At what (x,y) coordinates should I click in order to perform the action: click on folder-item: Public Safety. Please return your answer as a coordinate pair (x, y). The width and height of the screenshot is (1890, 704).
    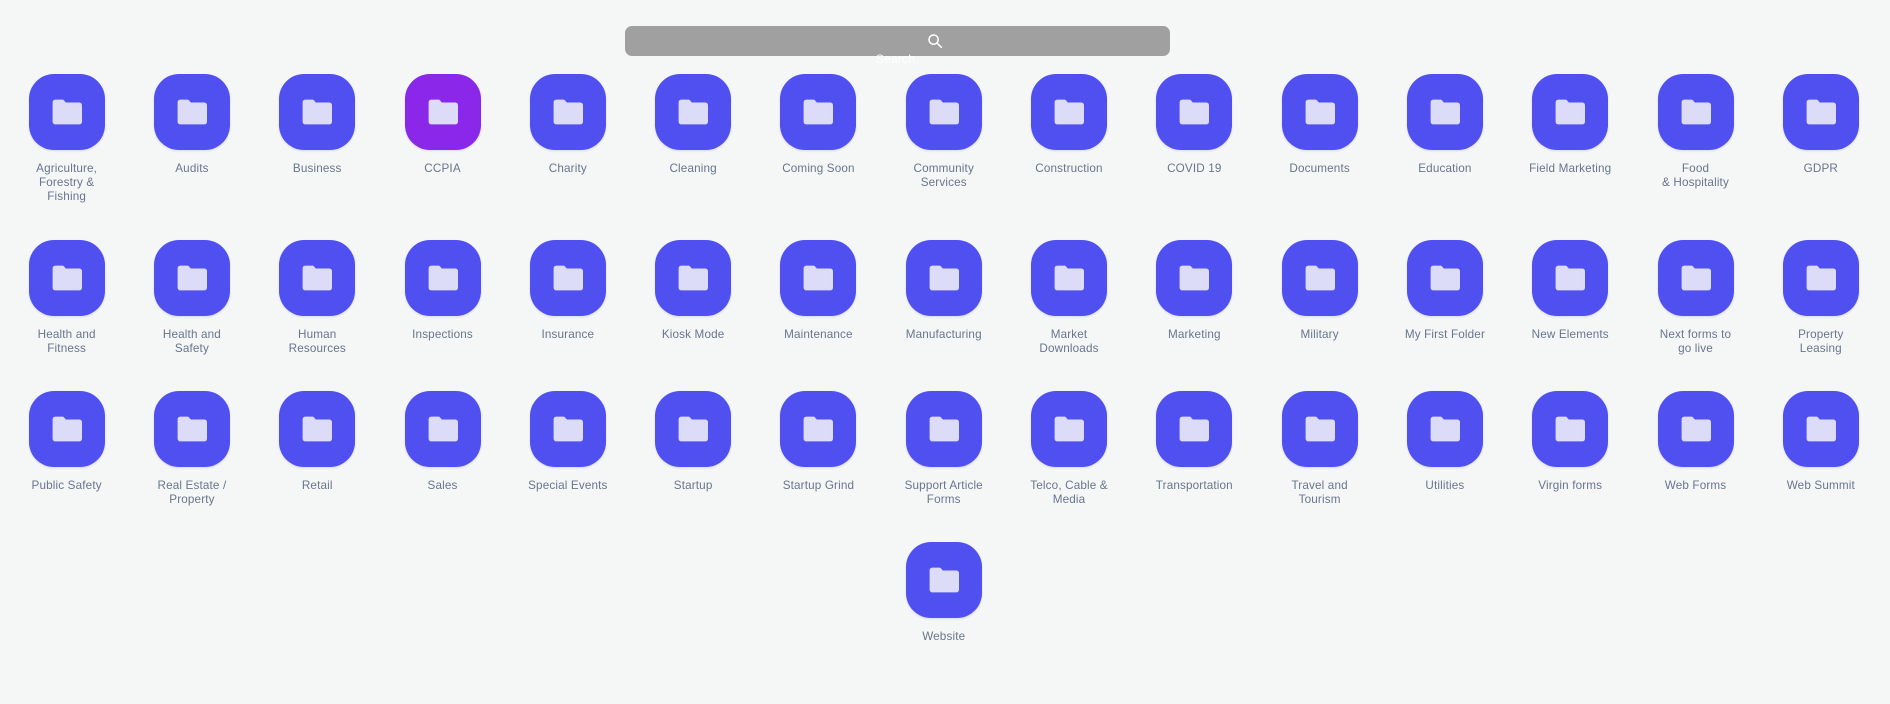
    Looking at the image, I should click on (66, 449).